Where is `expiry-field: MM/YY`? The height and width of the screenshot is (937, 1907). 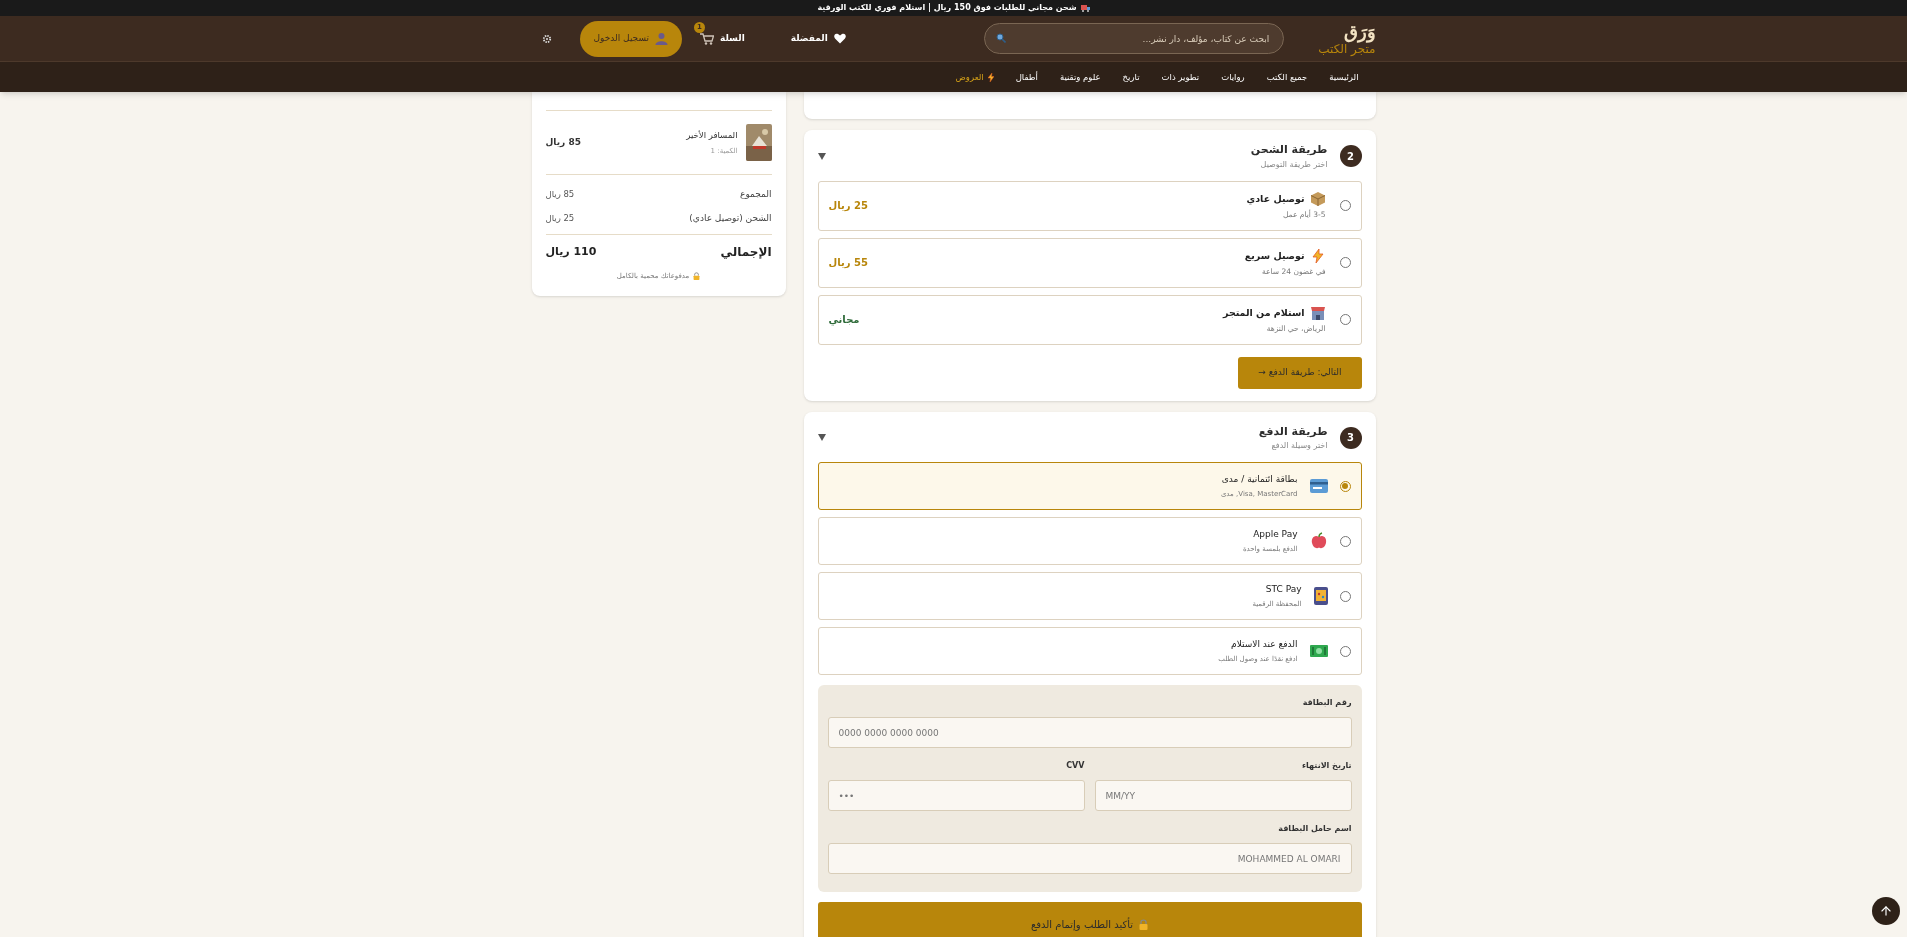 expiry-field: MM/YY is located at coordinates (1223, 795).